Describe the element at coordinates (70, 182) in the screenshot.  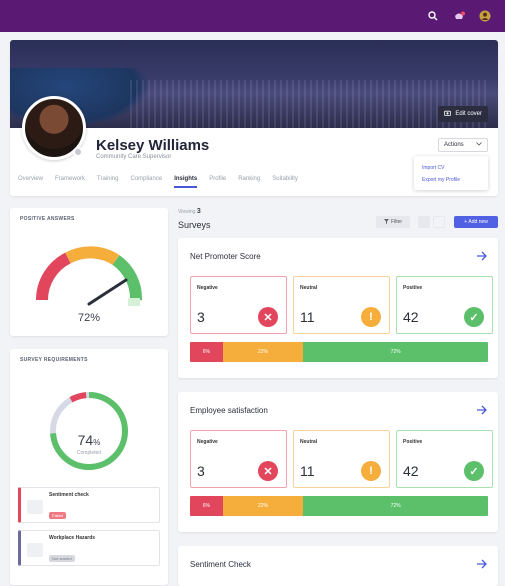
I see `tab-framework: Framework` at that location.